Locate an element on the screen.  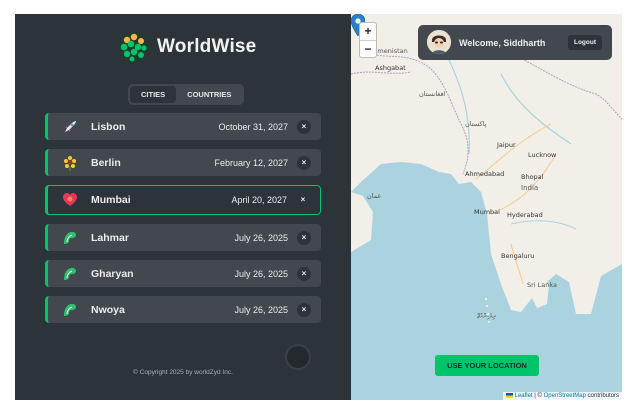
logout-button: Logout is located at coordinates (584, 42).